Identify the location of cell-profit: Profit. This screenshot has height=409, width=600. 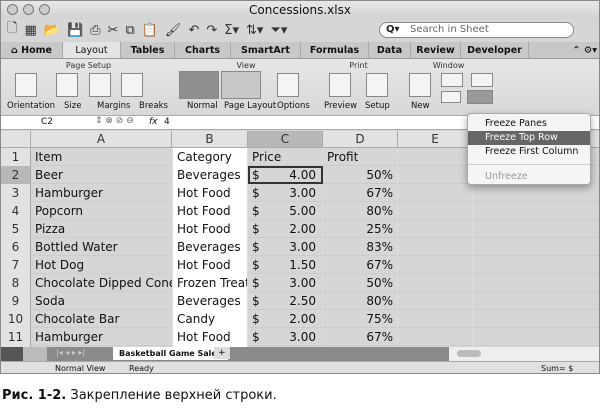
(360, 157).